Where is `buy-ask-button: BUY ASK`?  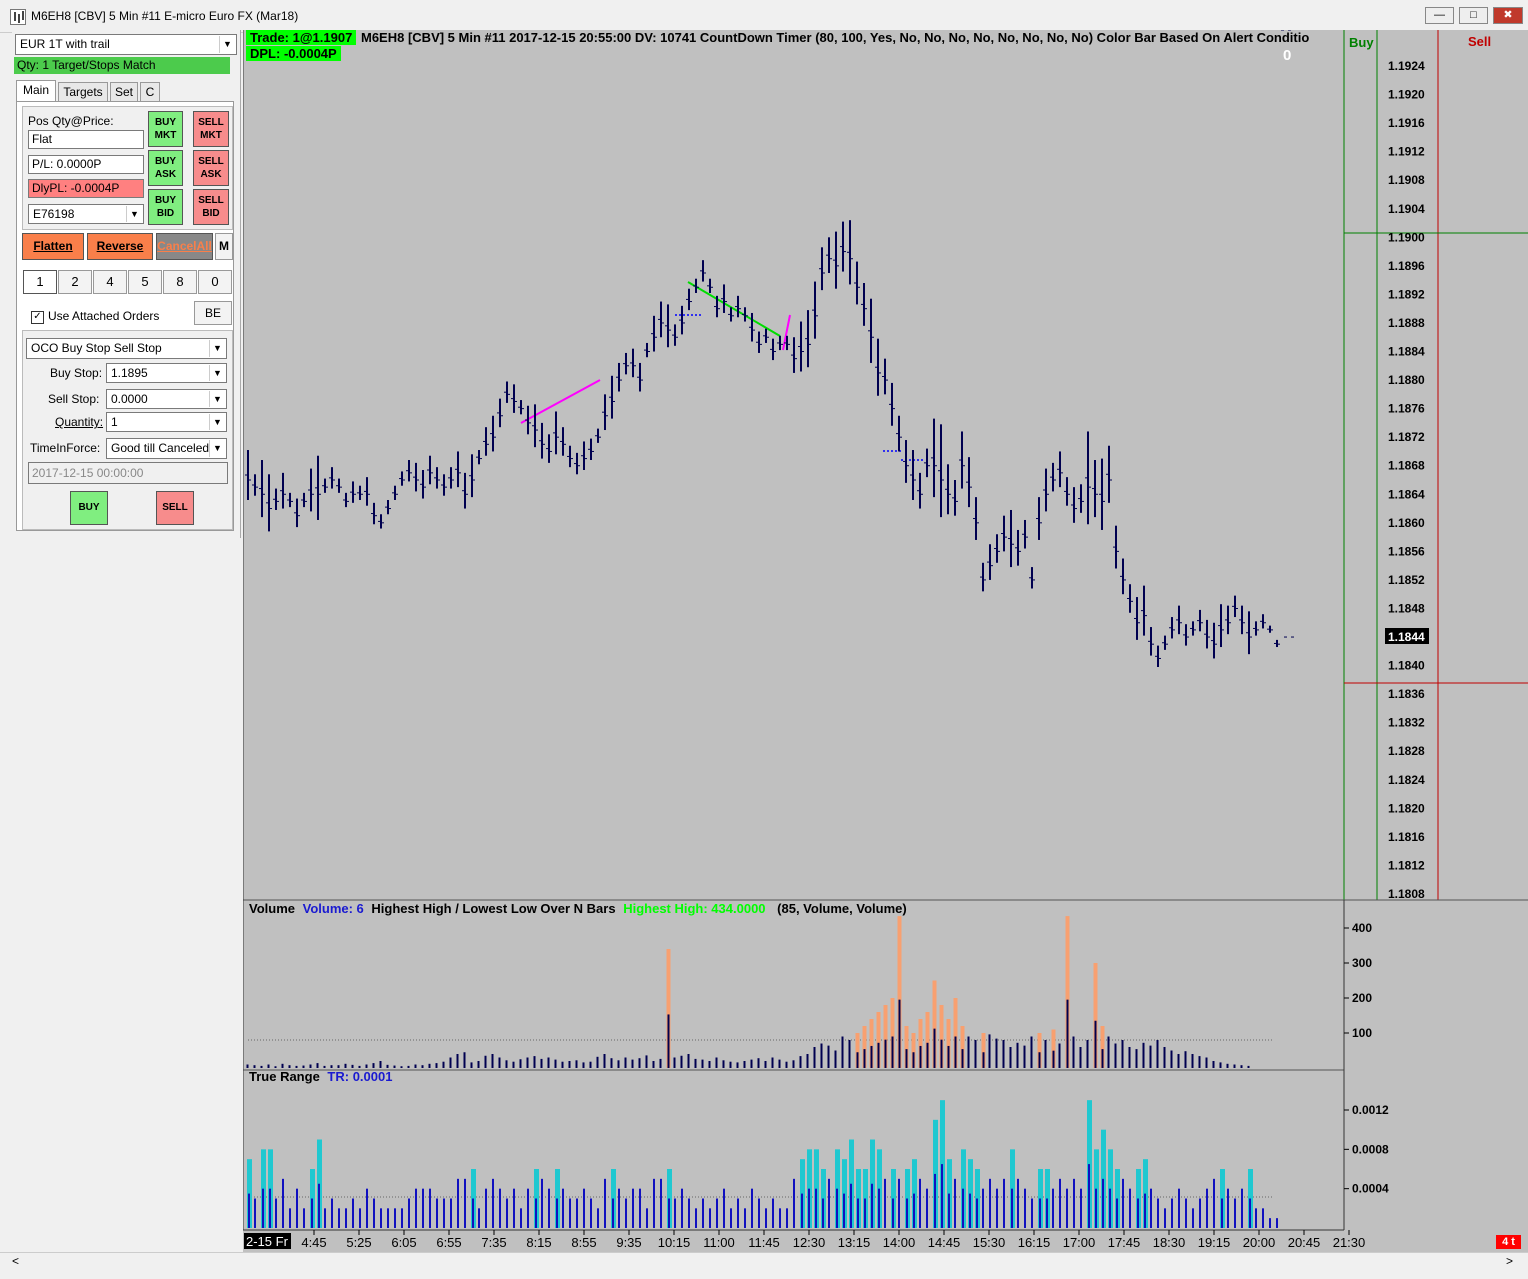 buy-ask-button: BUY ASK is located at coordinates (165, 168).